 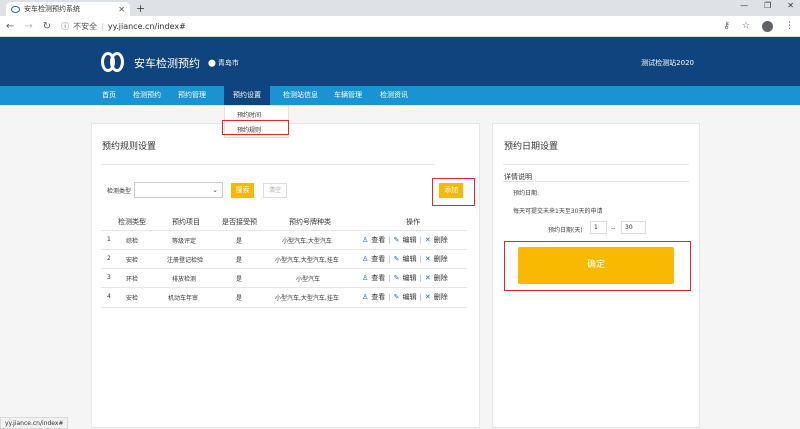 I want to click on row-item: 机动车年审, so click(x=183, y=298).